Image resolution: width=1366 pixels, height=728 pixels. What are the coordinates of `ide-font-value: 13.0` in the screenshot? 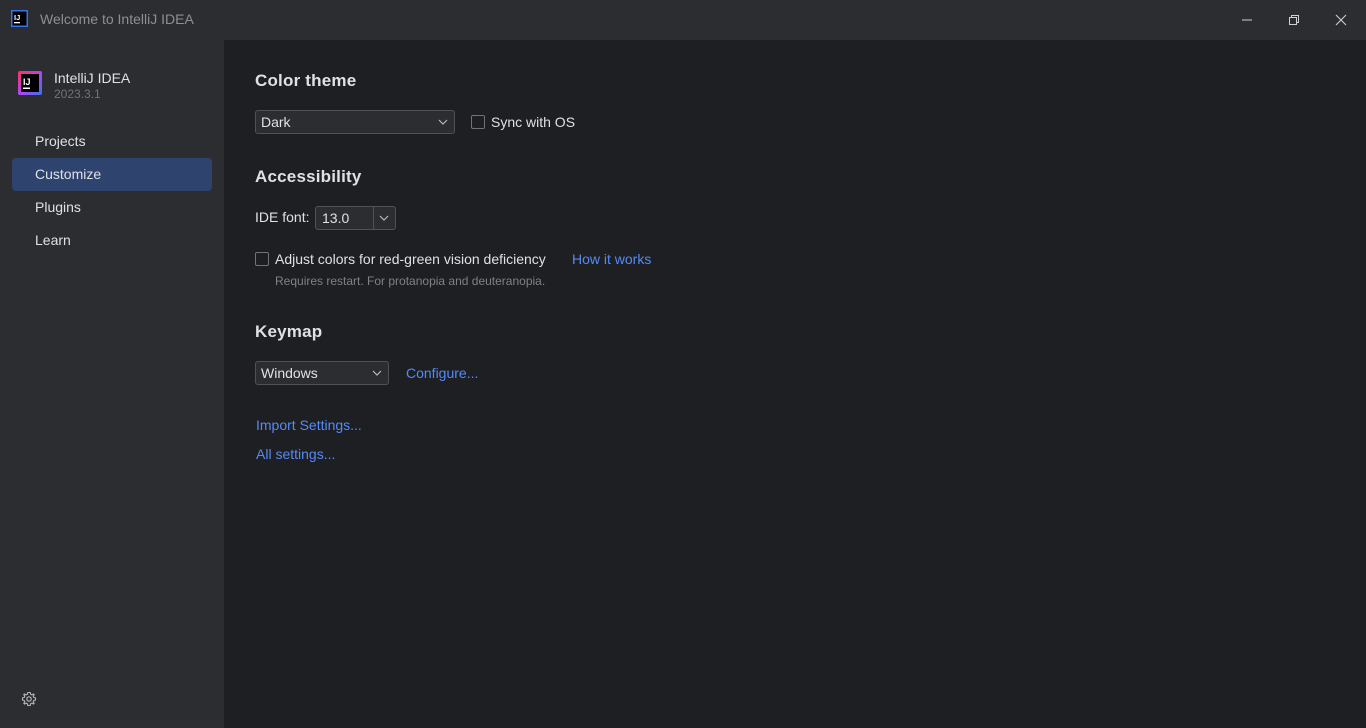 It's located at (335, 218).